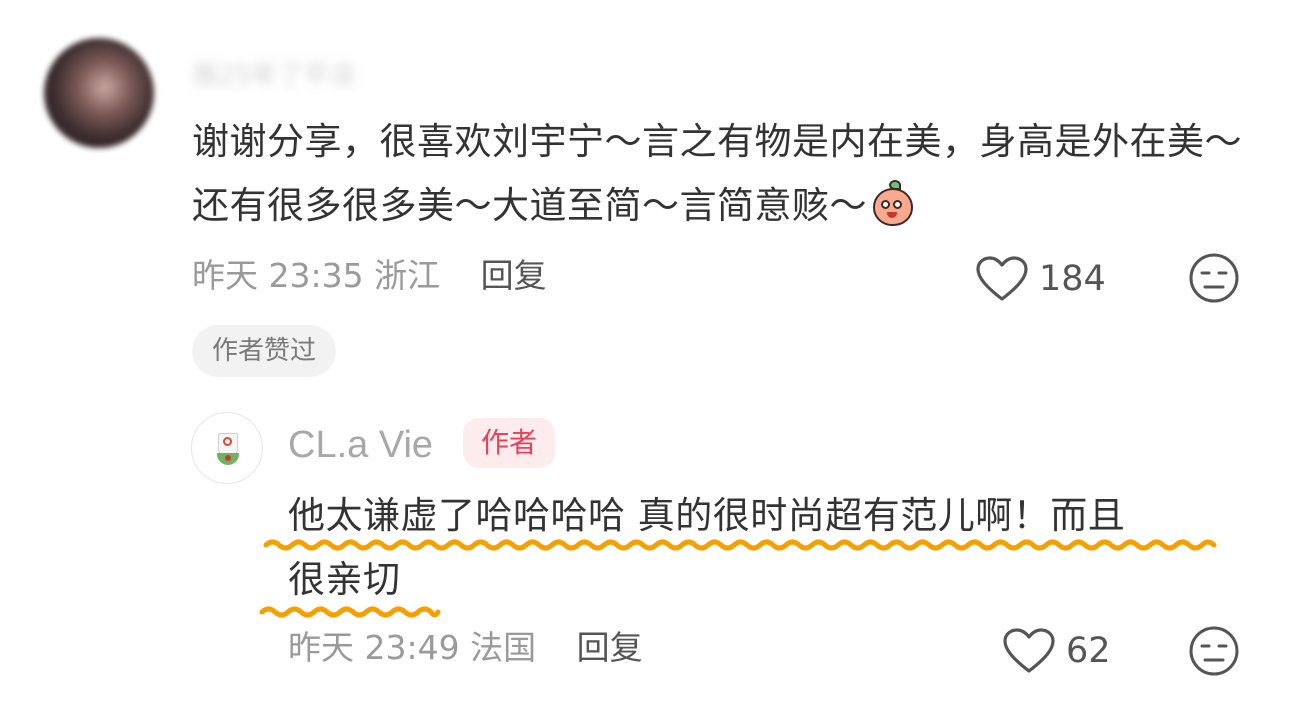  What do you see at coordinates (893, 204) in the screenshot?
I see `peach-sticker-icon` at bounding box center [893, 204].